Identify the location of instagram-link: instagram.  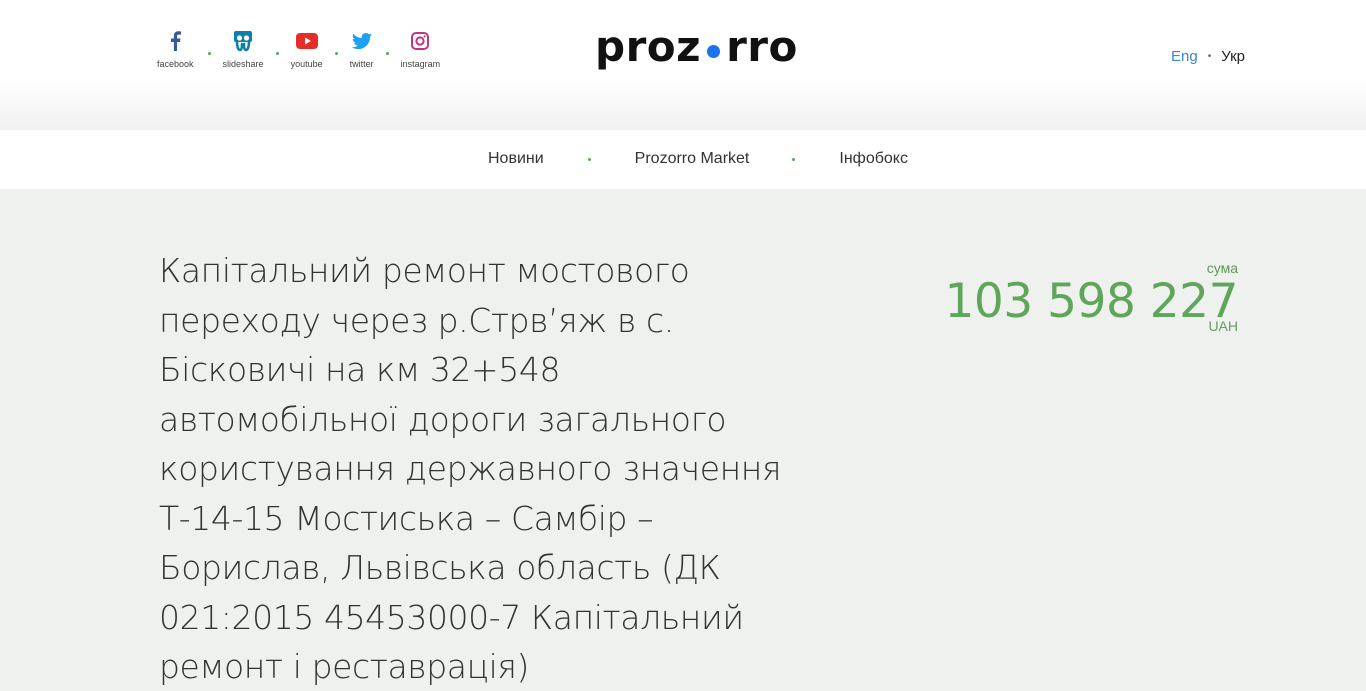
(420, 49).